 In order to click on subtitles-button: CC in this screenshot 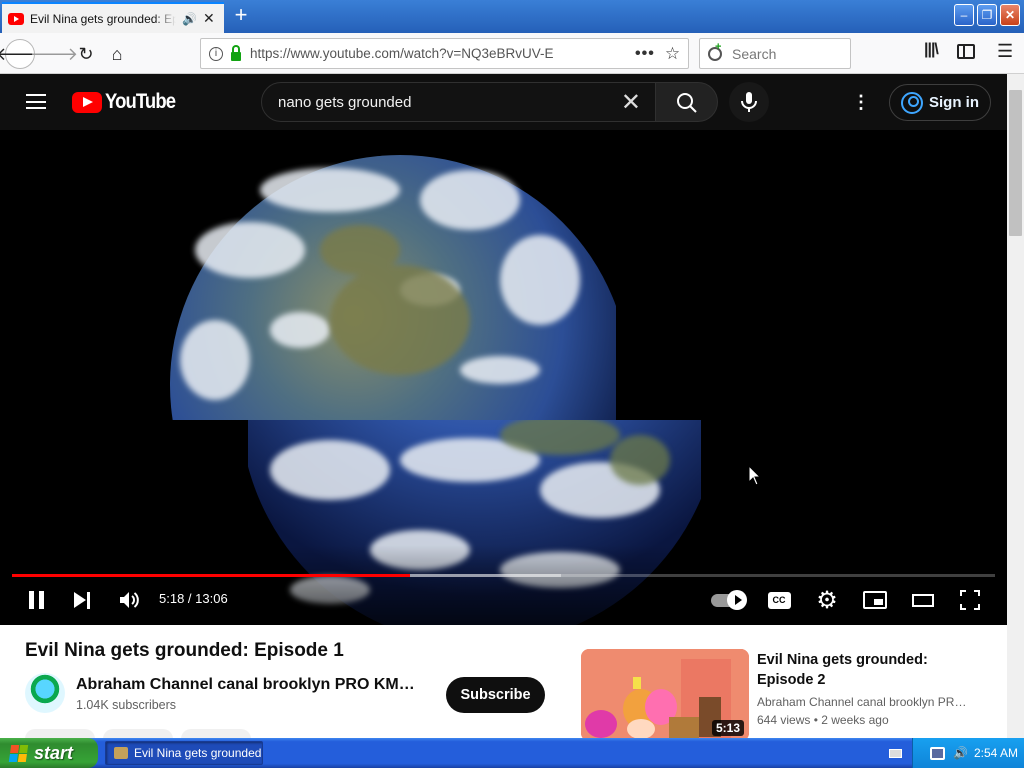, I will do `click(779, 600)`.